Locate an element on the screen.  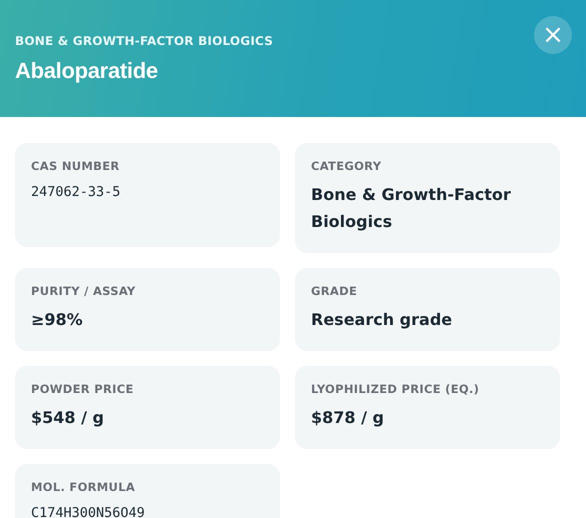
field-label: LYOPHILIZED PRICE (EQ.) is located at coordinates (395, 389).